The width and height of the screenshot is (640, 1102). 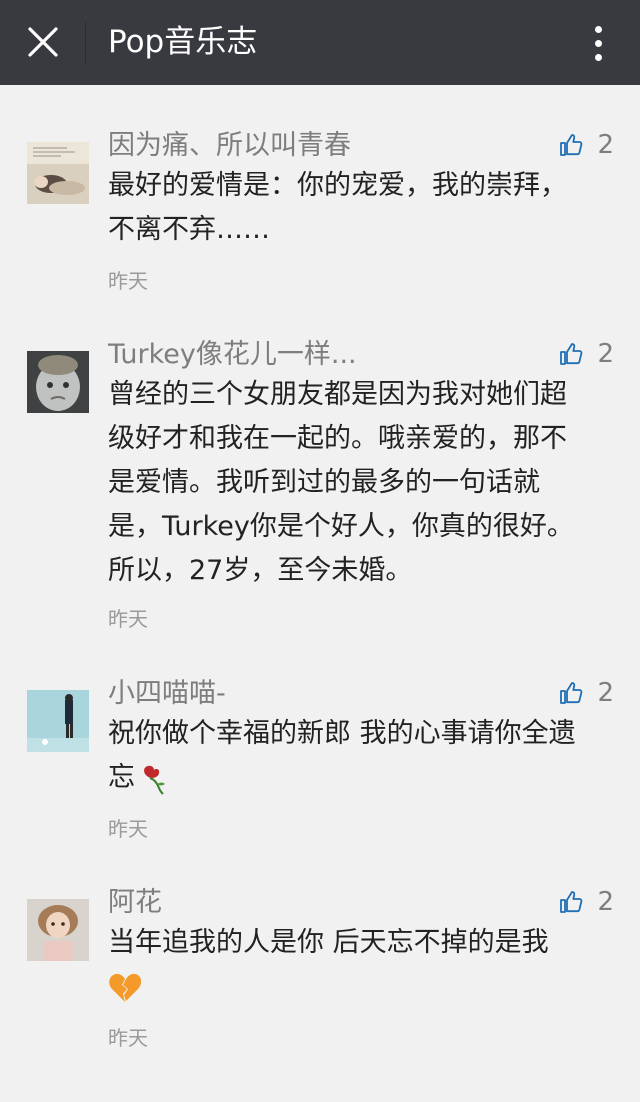 What do you see at coordinates (337, 394) in the screenshot?
I see `comment-line: 曾经的三个女朋友都是因为我对她们超` at bounding box center [337, 394].